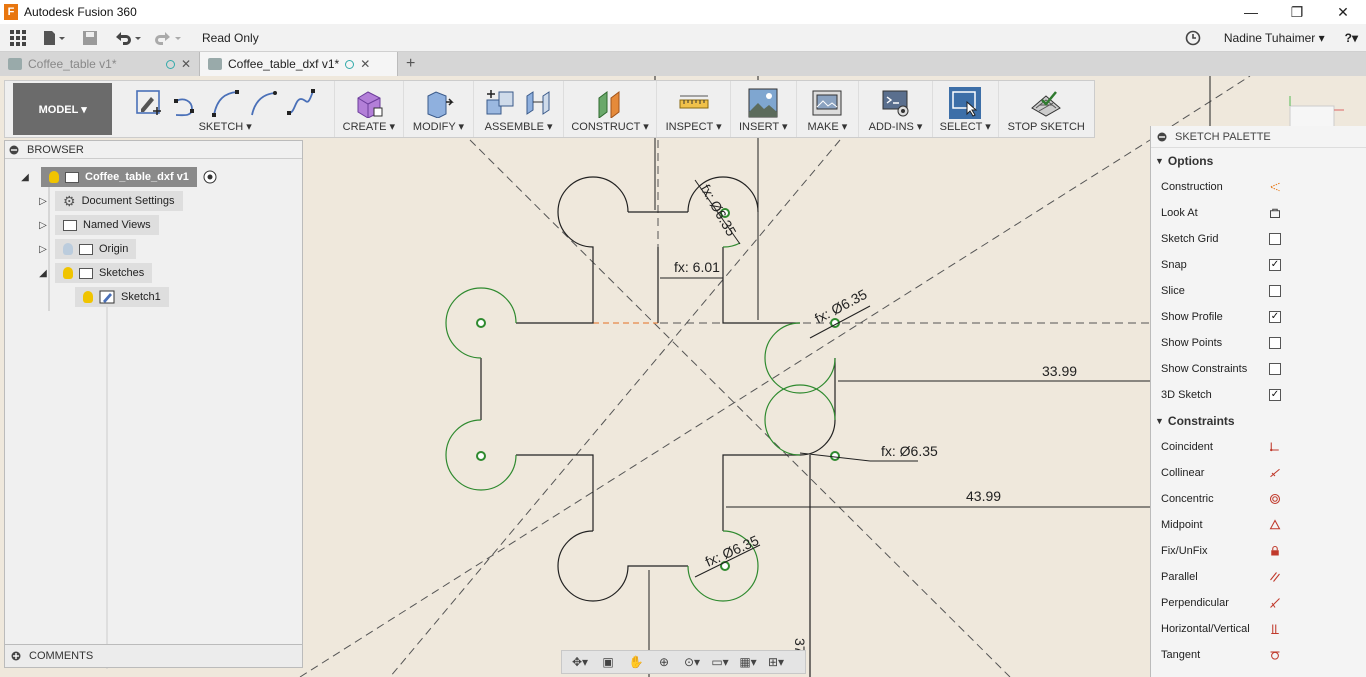 The width and height of the screenshot is (1366, 677). Describe the element at coordinates (1258, 213) in the screenshot. I see `option-look-at: Look At` at that location.